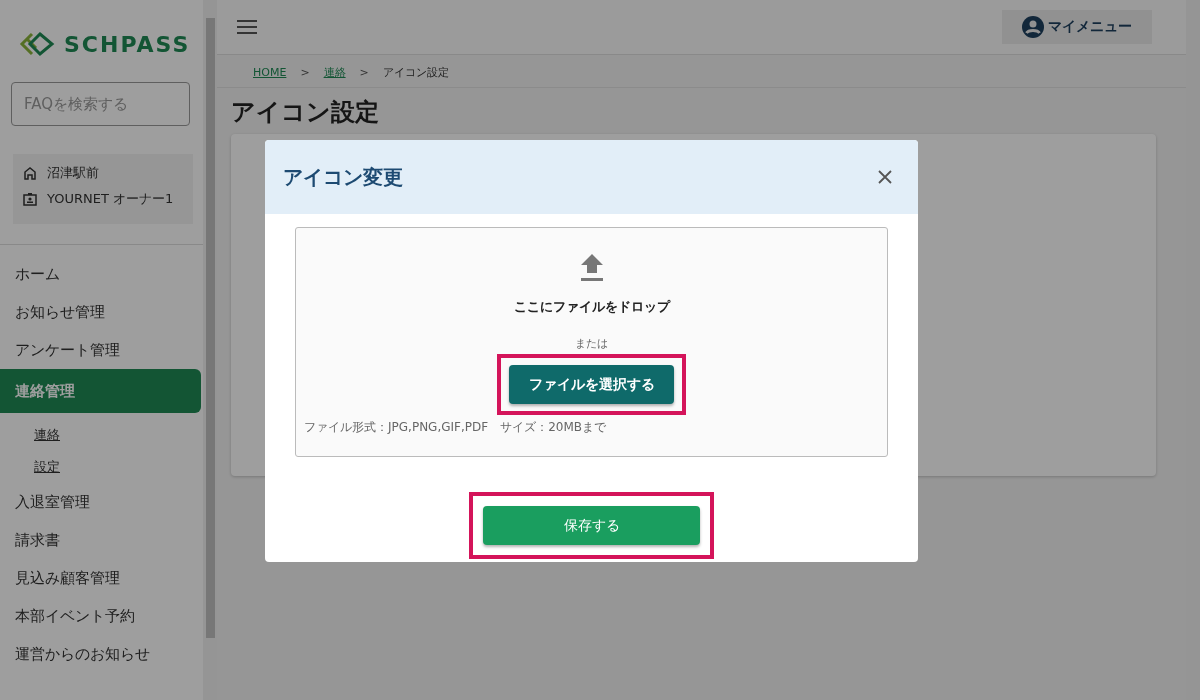 Image resolution: width=1200 pixels, height=700 pixels. I want to click on close-button, so click(885, 177).